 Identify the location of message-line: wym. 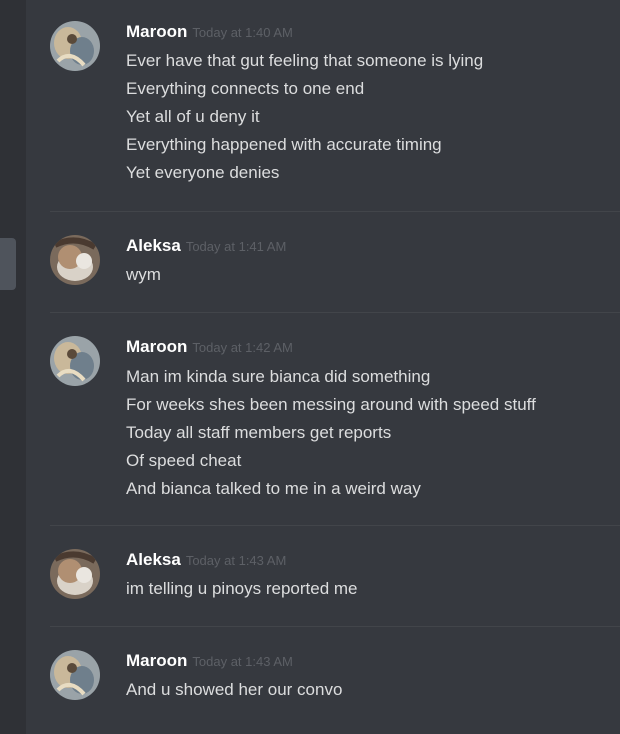
(143, 274).